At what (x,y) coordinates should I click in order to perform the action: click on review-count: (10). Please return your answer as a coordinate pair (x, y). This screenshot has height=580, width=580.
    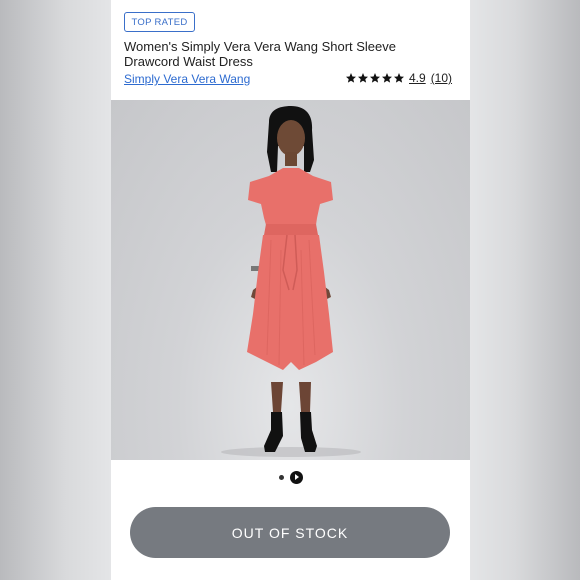
    Looking at the image, I should click on (441, 78).